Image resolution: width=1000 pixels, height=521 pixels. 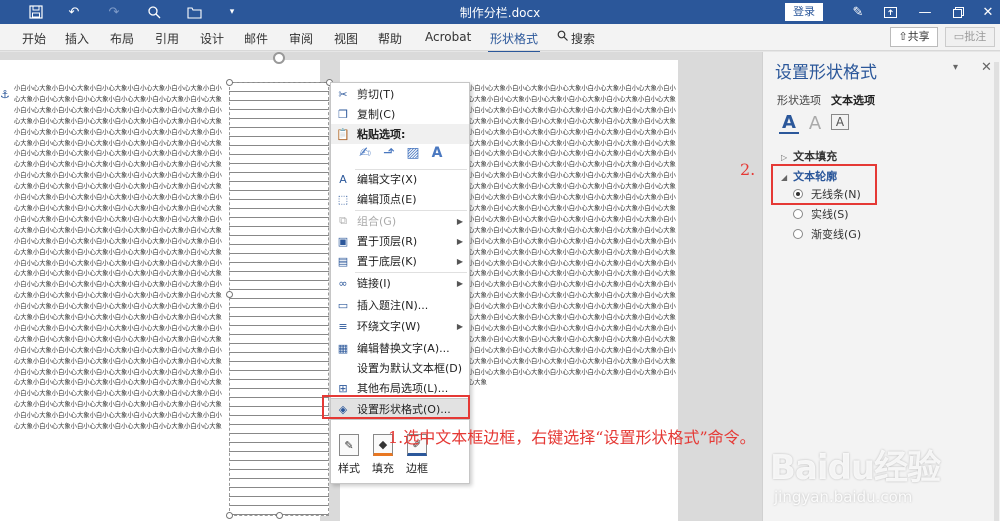 I want to click on blank-icon, so click(x=343, y=368).